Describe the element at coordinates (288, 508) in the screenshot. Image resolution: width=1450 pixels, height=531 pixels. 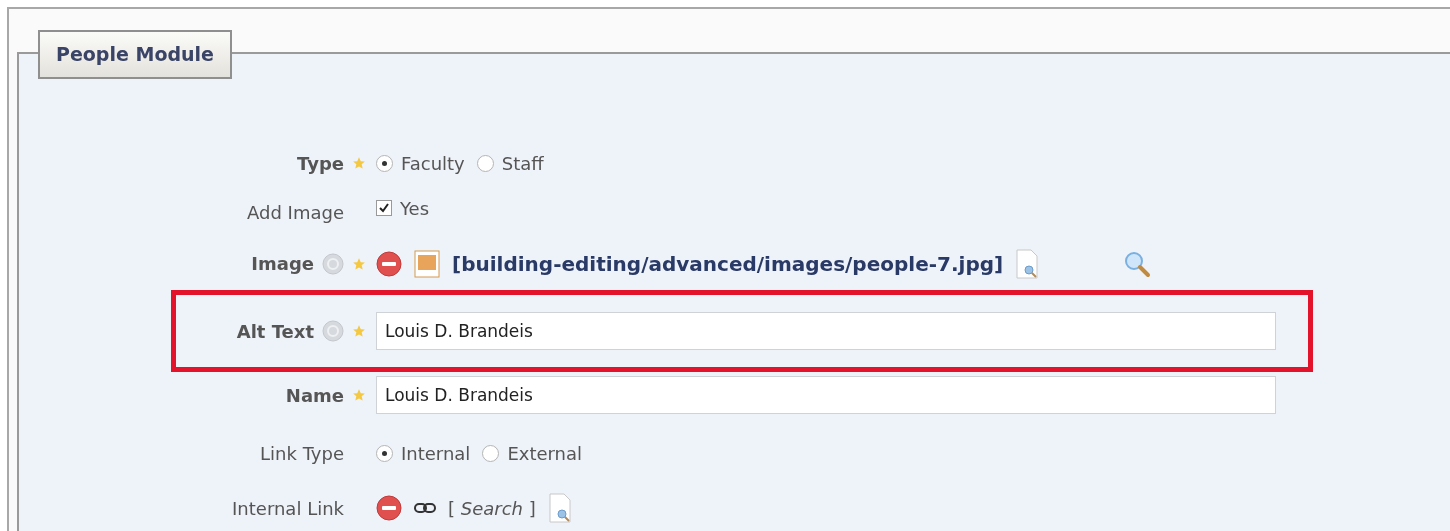
I see `field-label: Internal Link` at that location.